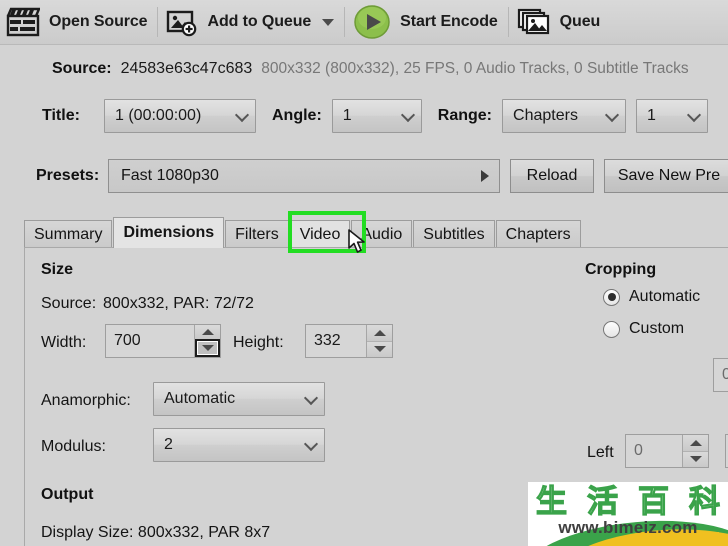  Describe the element at coordinates (150, 341) in the screenshot. I see `width-value: 700` at that location.